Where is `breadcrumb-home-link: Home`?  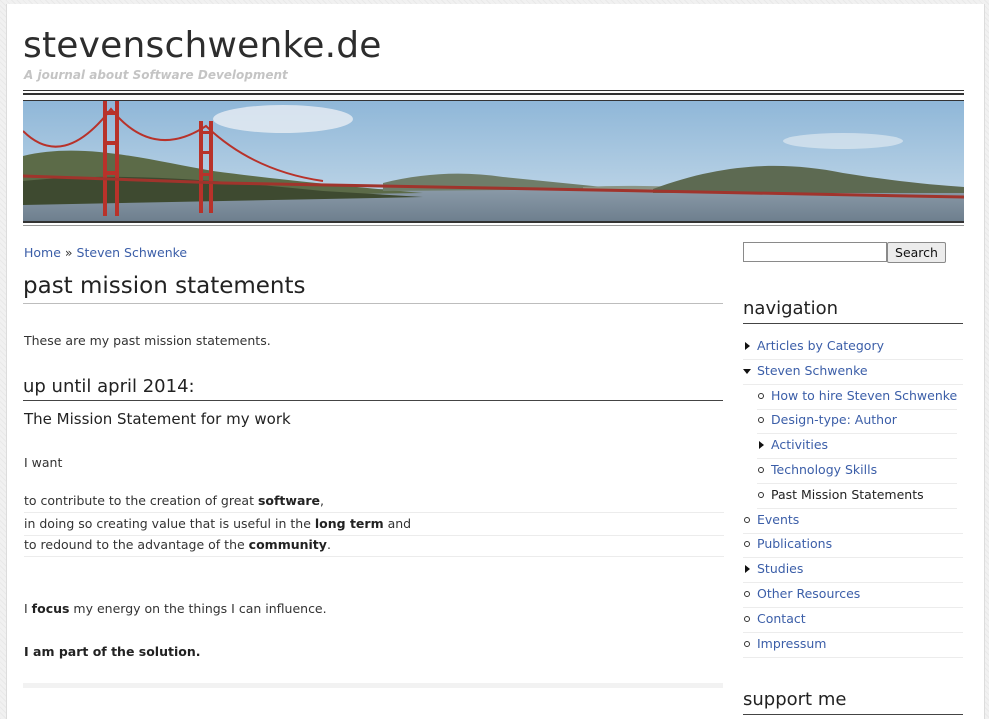 breadcrumb-home-link: Home is located at coordinates (42, 252).